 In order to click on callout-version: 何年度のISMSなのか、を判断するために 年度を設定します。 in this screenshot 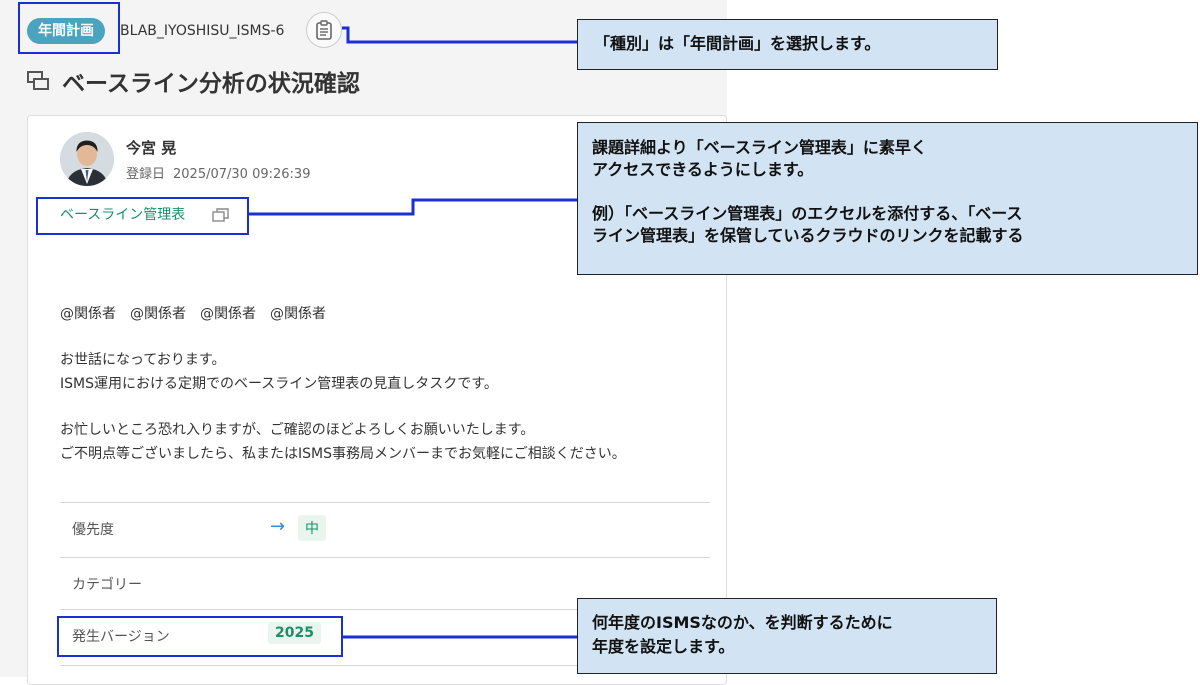, I will do `click(787, 636)`.